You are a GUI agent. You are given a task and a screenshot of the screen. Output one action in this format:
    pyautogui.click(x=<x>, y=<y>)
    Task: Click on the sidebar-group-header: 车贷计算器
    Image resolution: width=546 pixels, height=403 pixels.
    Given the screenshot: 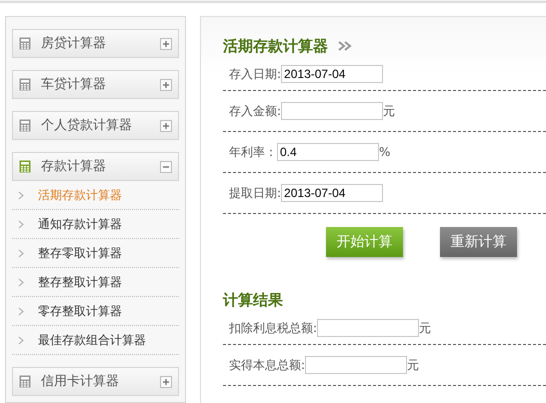 What is the action you would take?
    pyautogui.click(x=95, y=84)
    